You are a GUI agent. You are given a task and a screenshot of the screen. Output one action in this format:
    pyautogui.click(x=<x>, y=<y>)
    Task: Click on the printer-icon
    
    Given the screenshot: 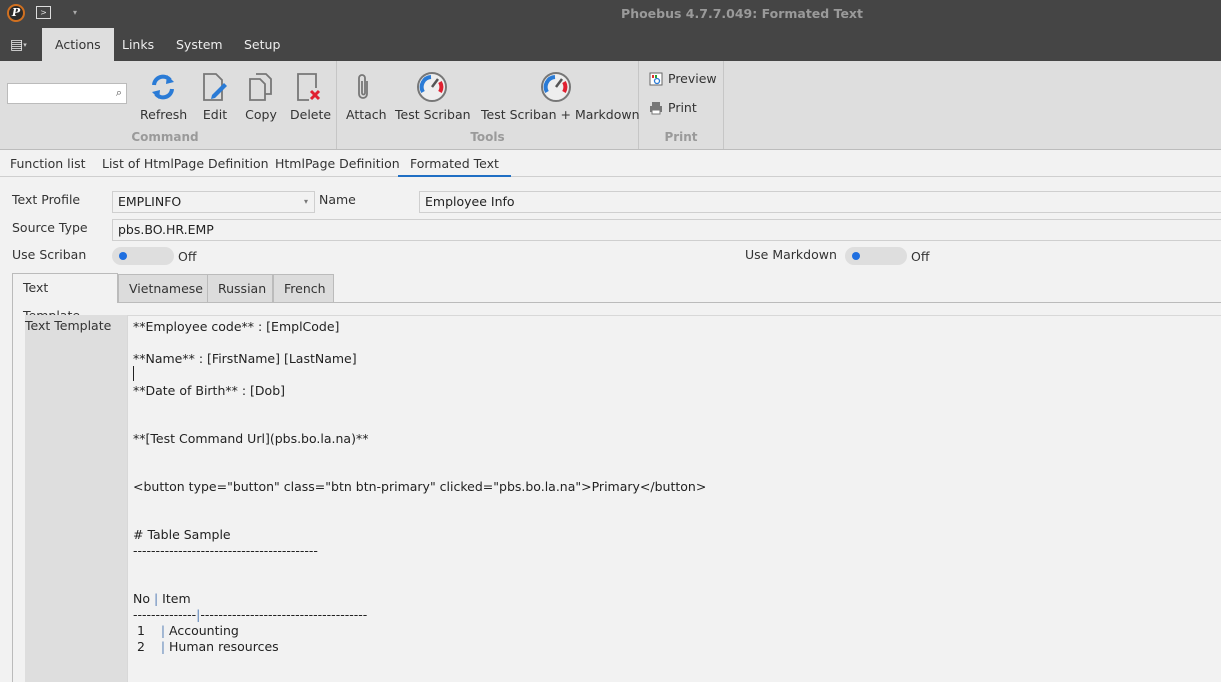 What is the action you would take?
    pyautogui.click(x=656, y=107)
    